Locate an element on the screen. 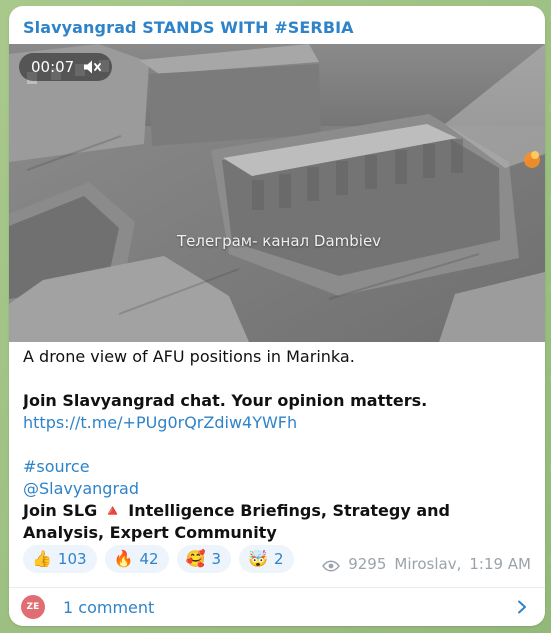 The width and height of the screenshot is (551, 633). message-time: 1:19 AM is located at coordinates (500, 564).